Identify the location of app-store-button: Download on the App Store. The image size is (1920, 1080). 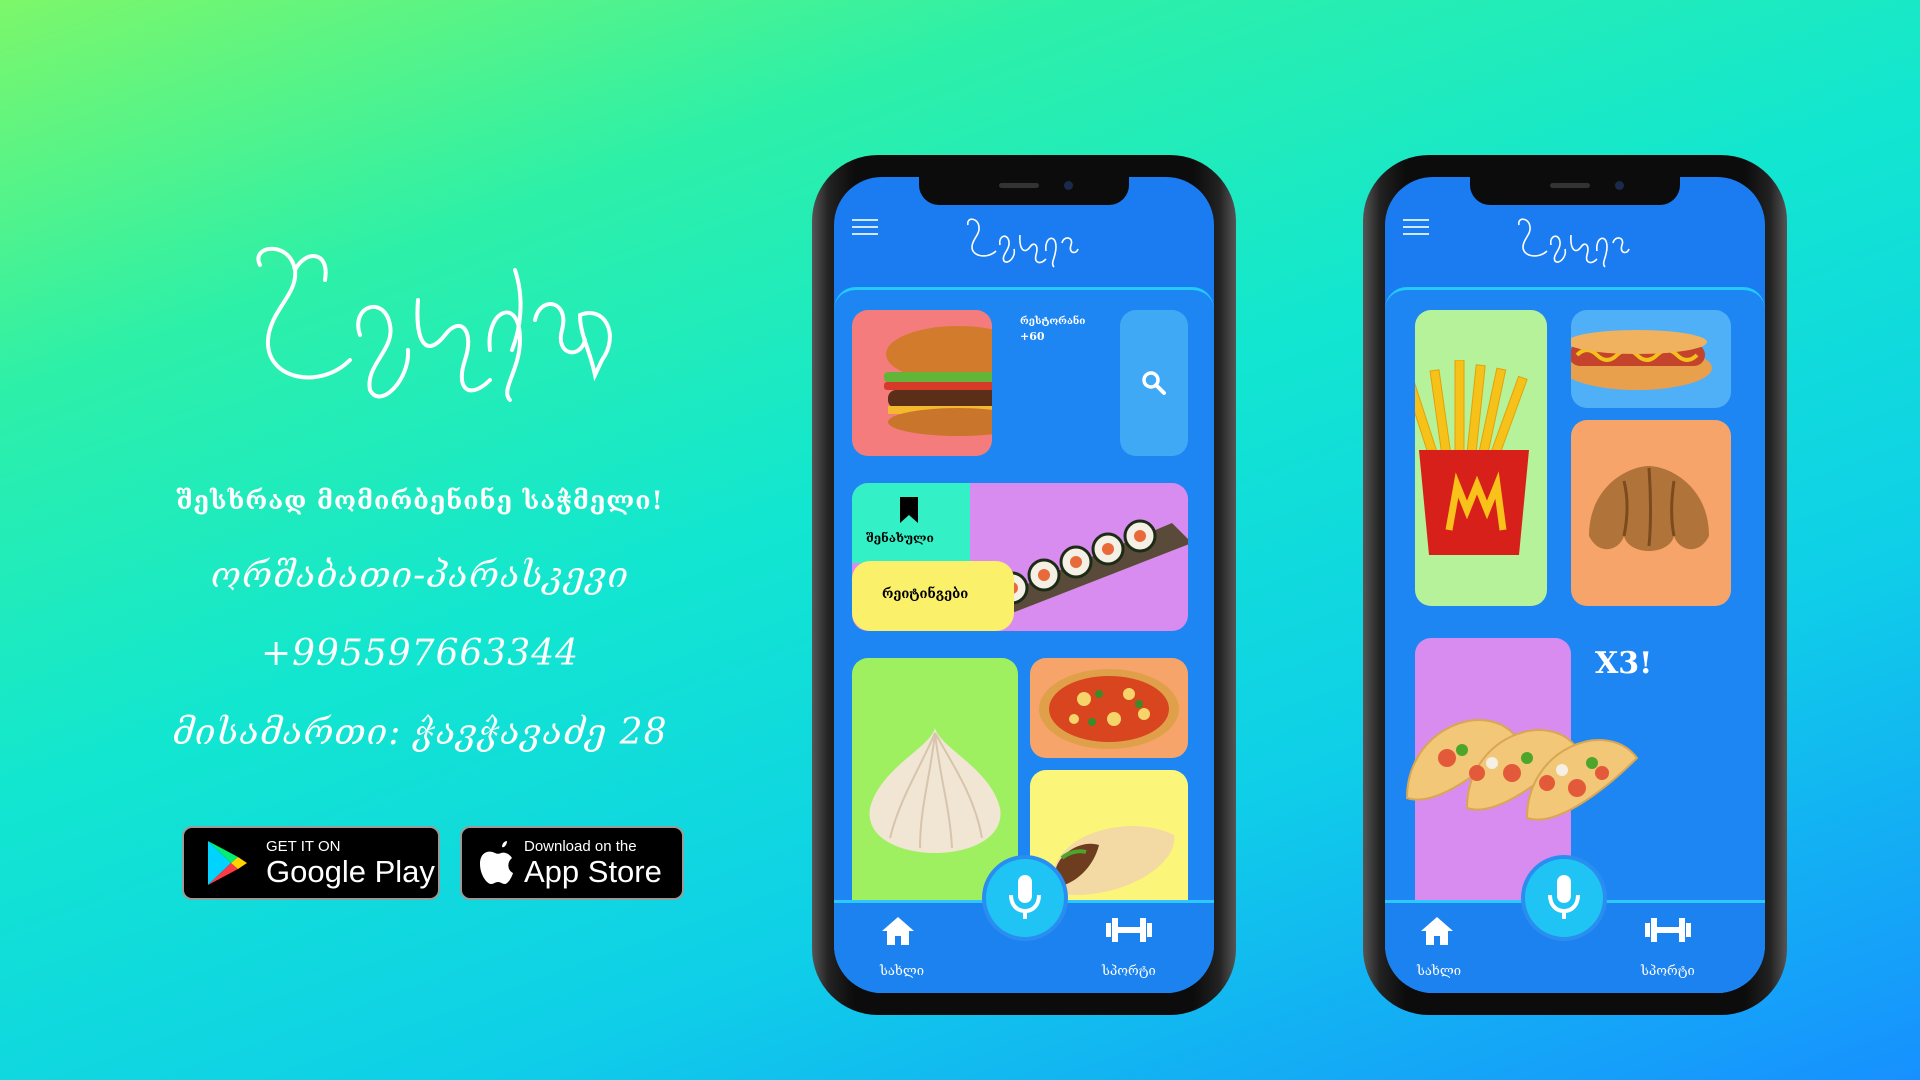
(572, 863).